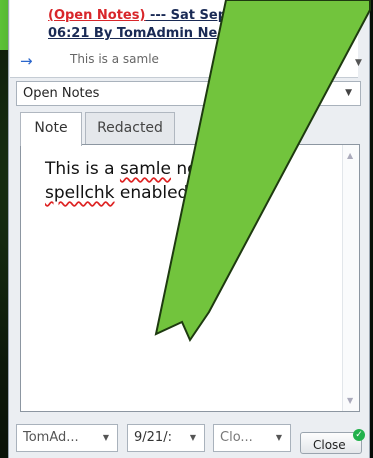 This screenshot has height=458, width=373. Describe the element at coordinates (310, 15) in the screenshot. I see `note-entry-at: @` at that location.